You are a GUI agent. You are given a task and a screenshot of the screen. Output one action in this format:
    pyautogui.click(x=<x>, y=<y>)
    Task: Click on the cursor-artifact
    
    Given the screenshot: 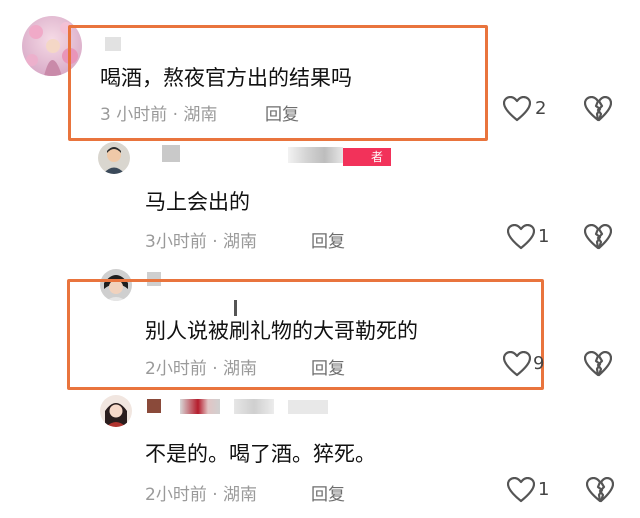 What is the action you would take?
    pyautogui.click(x=235, y=308)
    